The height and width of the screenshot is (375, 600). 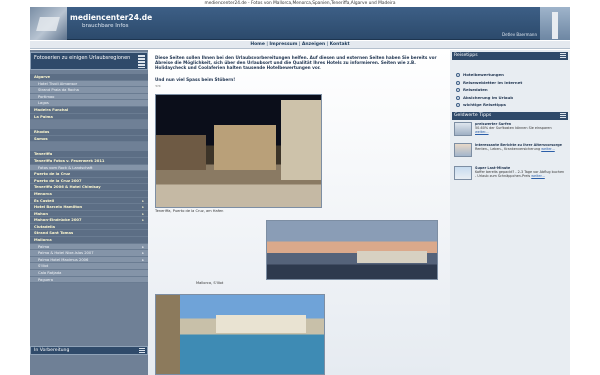 What do you see at coordinates (283, 44) in the screenshot?
I see `nav-impressum: Impressum` at bounding box center [283, 44].